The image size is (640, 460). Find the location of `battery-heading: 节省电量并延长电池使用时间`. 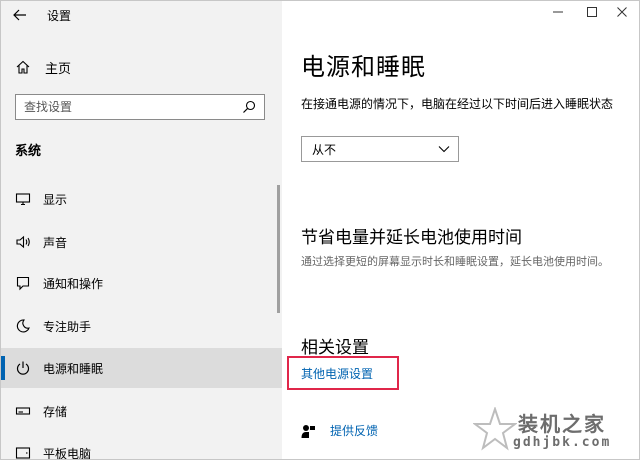

battery-heading: 节省电量并延长电池使用时间 is located at coordinates (411, 238).